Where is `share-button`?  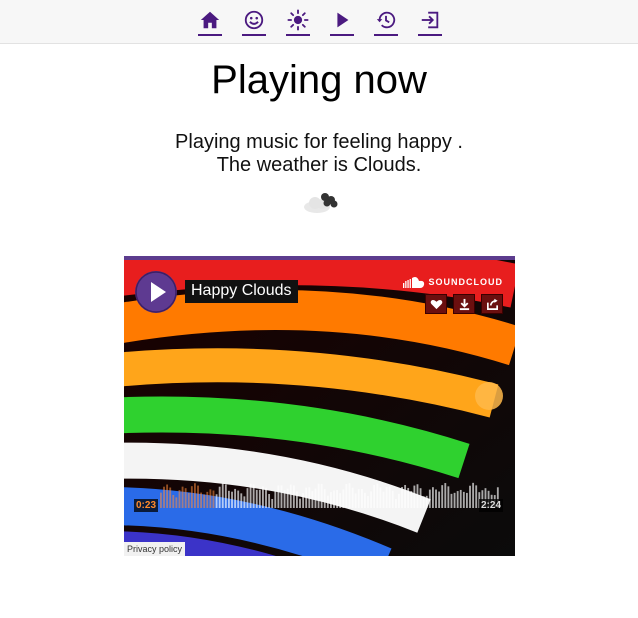 share-button is located at coordinates (492, 304).